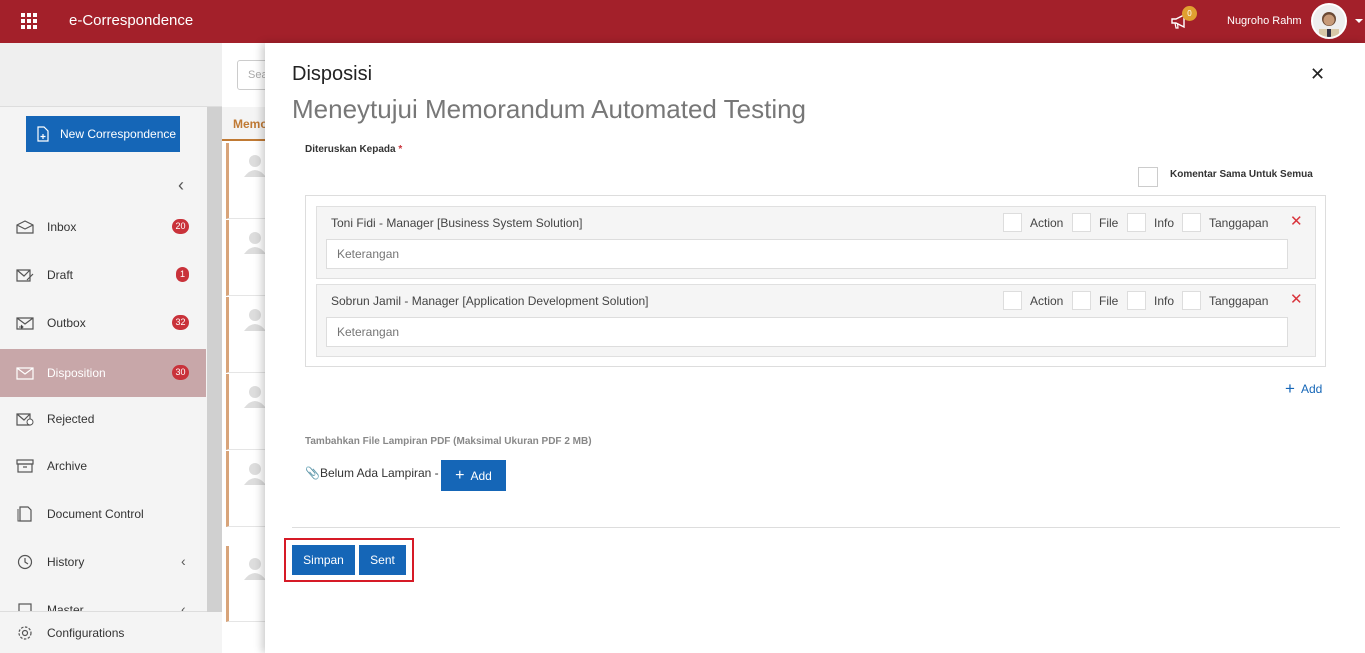 This screenshot has width=1365, height=653. I want to click on recipients-label: Diteruskan Kepada *, so click(354, 149).